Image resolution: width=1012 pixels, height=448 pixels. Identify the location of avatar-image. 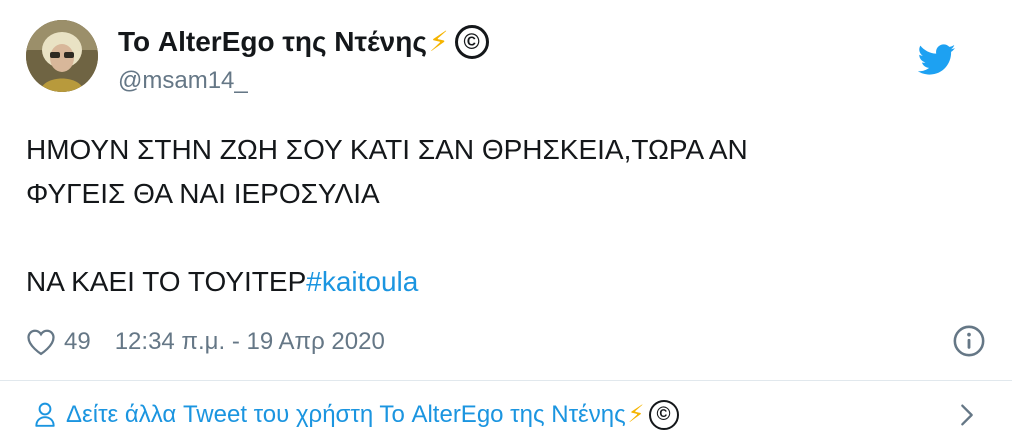
(62, 56).